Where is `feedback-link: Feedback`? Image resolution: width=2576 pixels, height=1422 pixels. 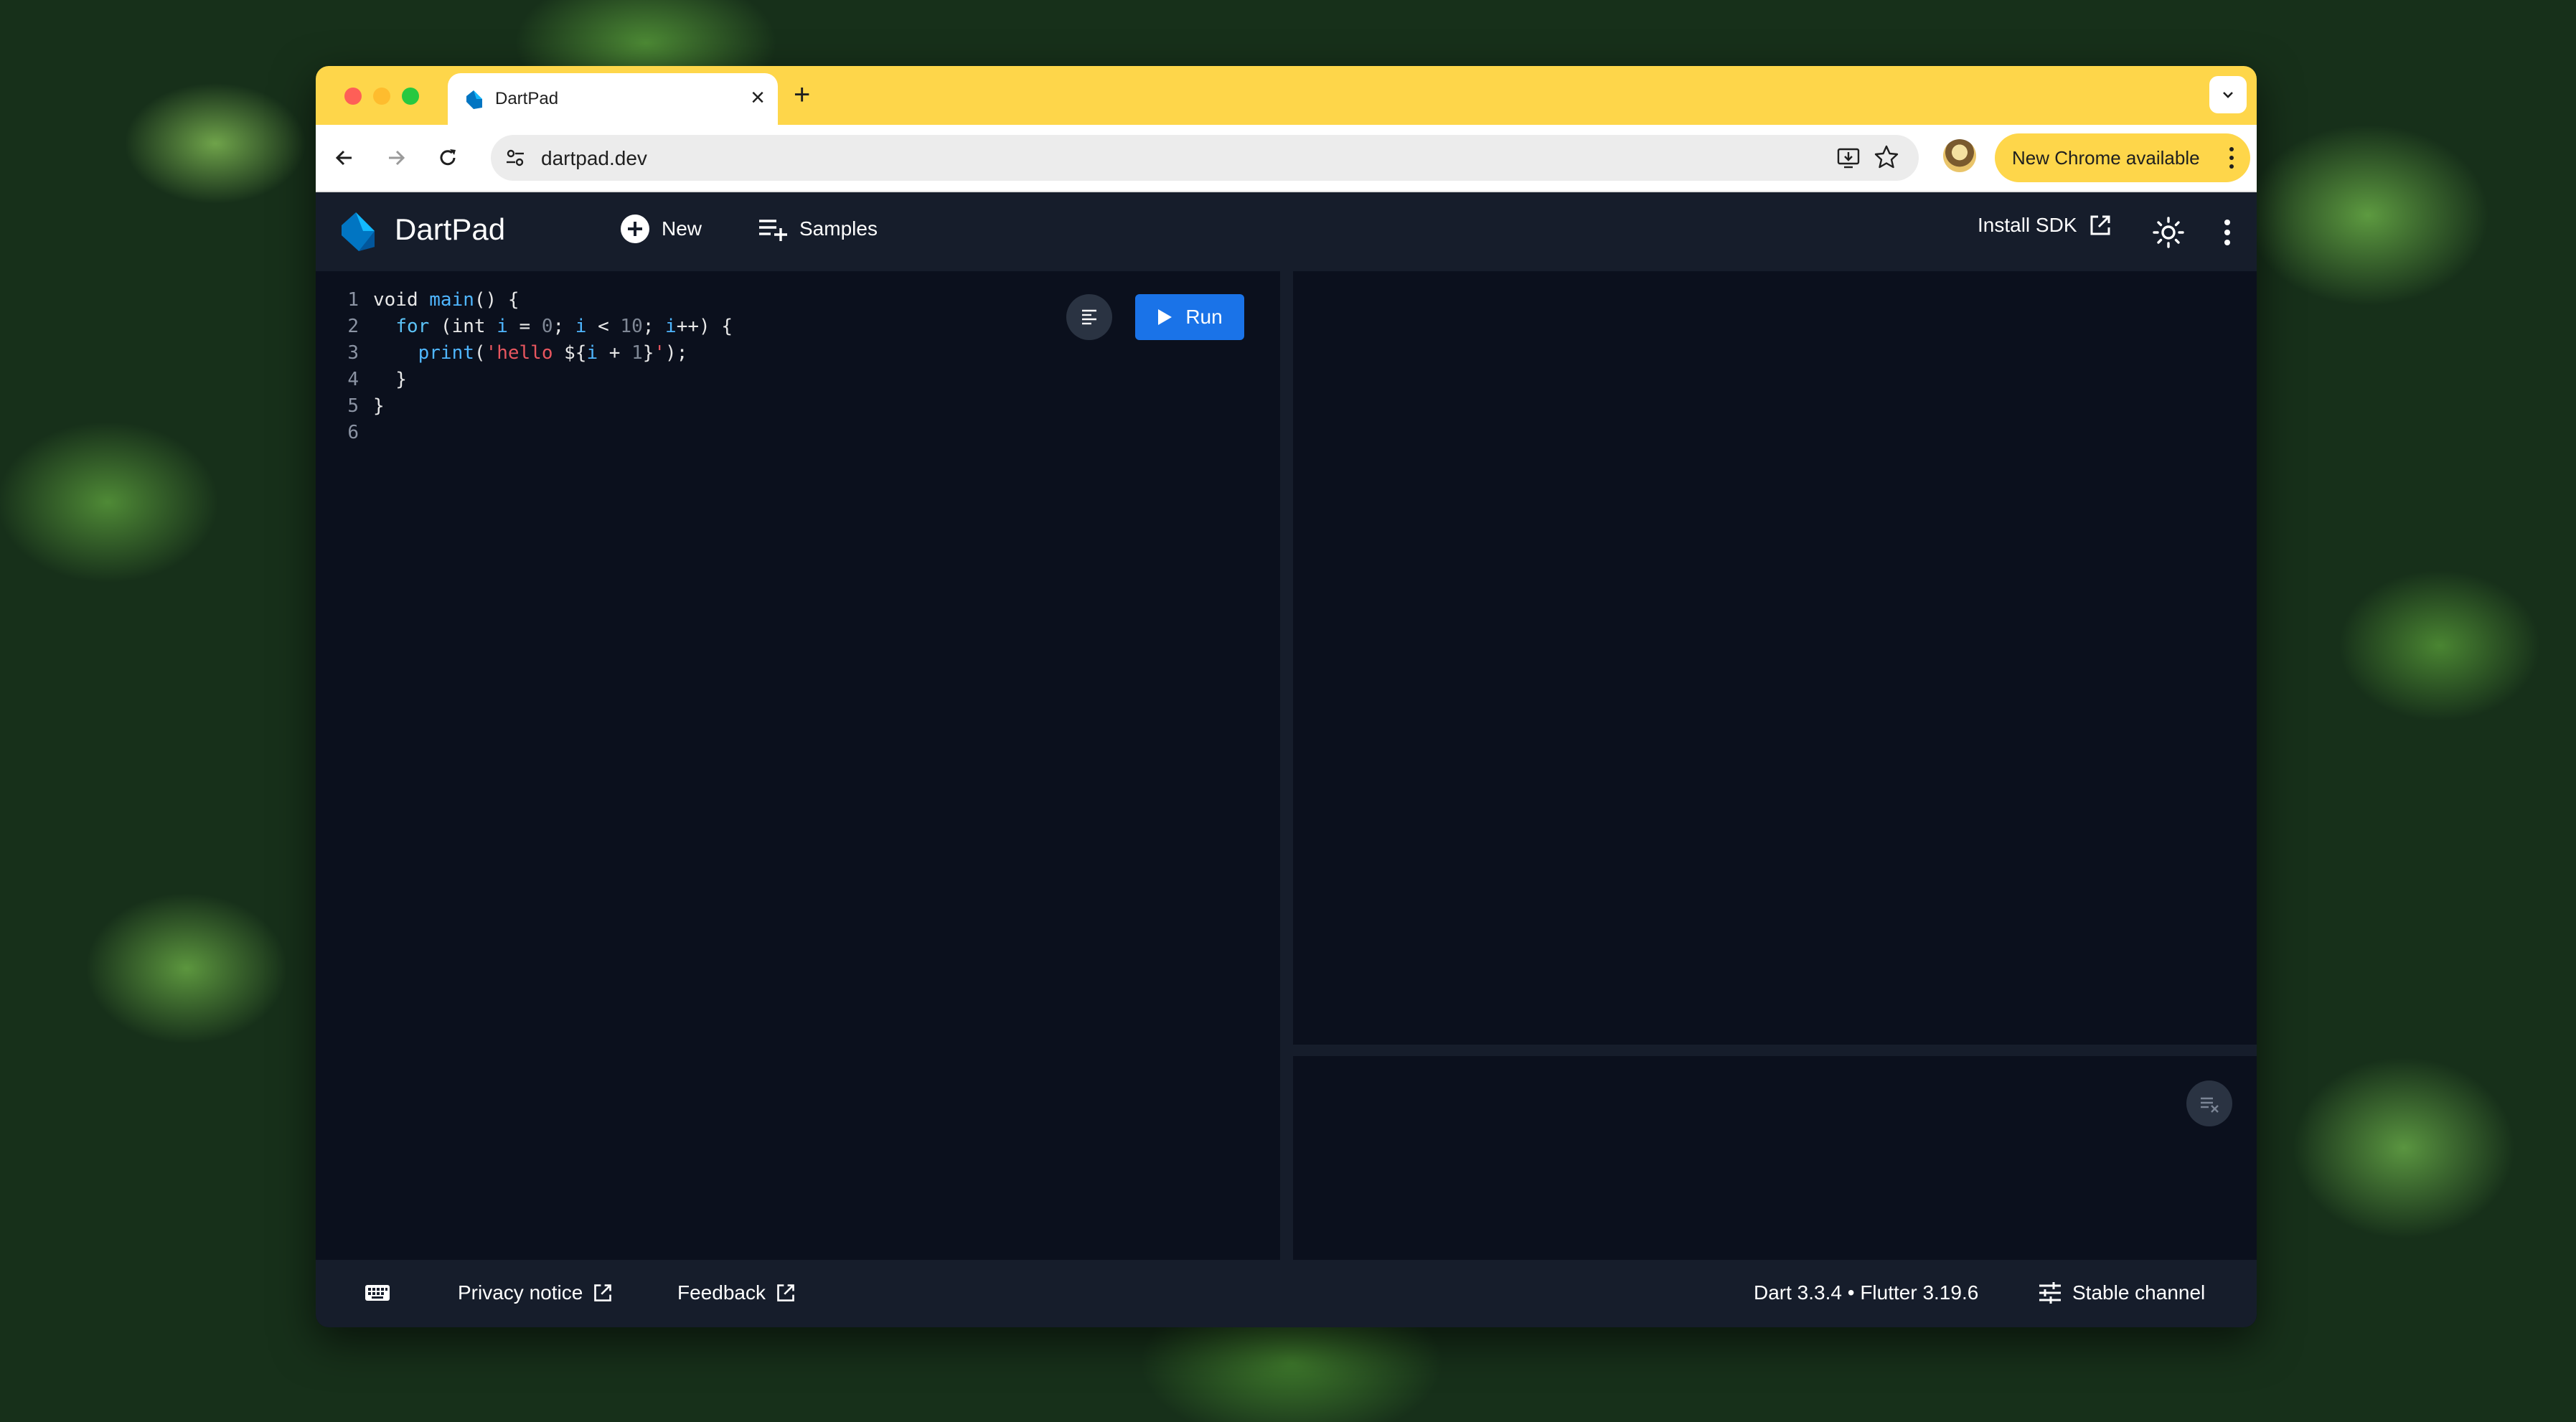 feedback-link: Feedback is located at coordinates (736, 1292).